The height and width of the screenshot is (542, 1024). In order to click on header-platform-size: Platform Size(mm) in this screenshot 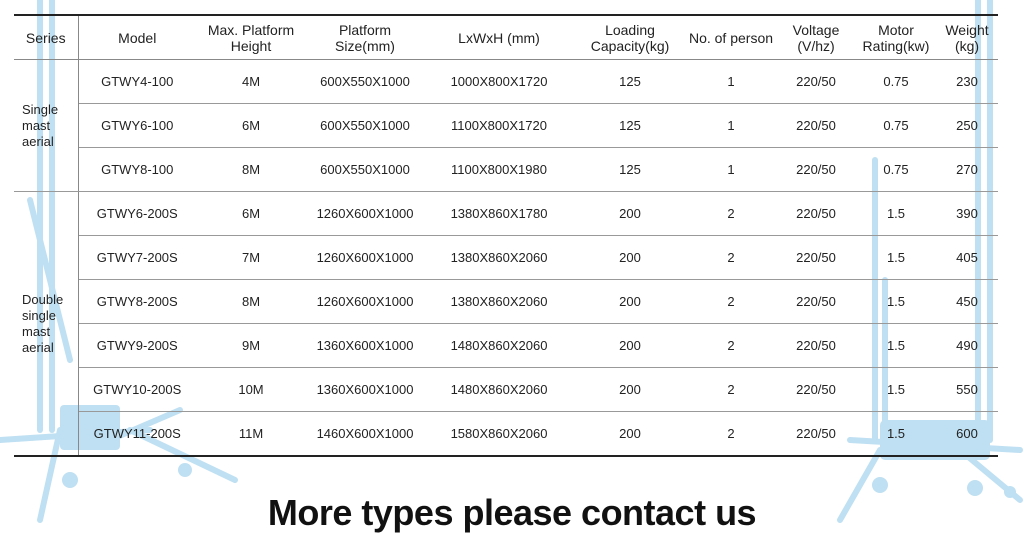, I will do `click(365, 37)`.